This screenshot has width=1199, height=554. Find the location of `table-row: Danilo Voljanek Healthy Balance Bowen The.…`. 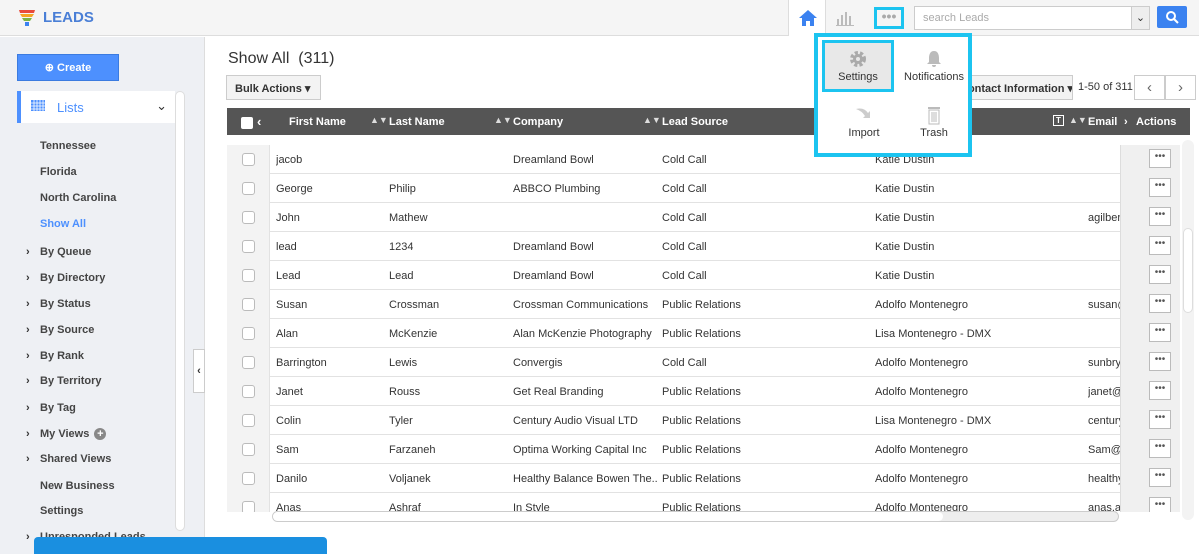

table-row: Danilo Voljanek Healthy Balance Bowen The.… is located at coordinates (703, 478).